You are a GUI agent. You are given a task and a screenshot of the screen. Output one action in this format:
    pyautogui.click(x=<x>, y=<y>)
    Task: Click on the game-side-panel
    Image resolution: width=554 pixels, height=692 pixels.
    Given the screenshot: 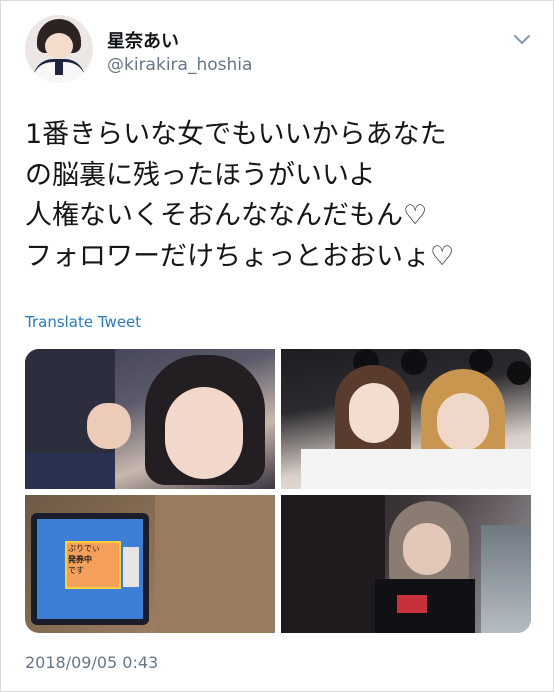 What is the action you would take?
    pyautogui.click(x=131, y=567)
    